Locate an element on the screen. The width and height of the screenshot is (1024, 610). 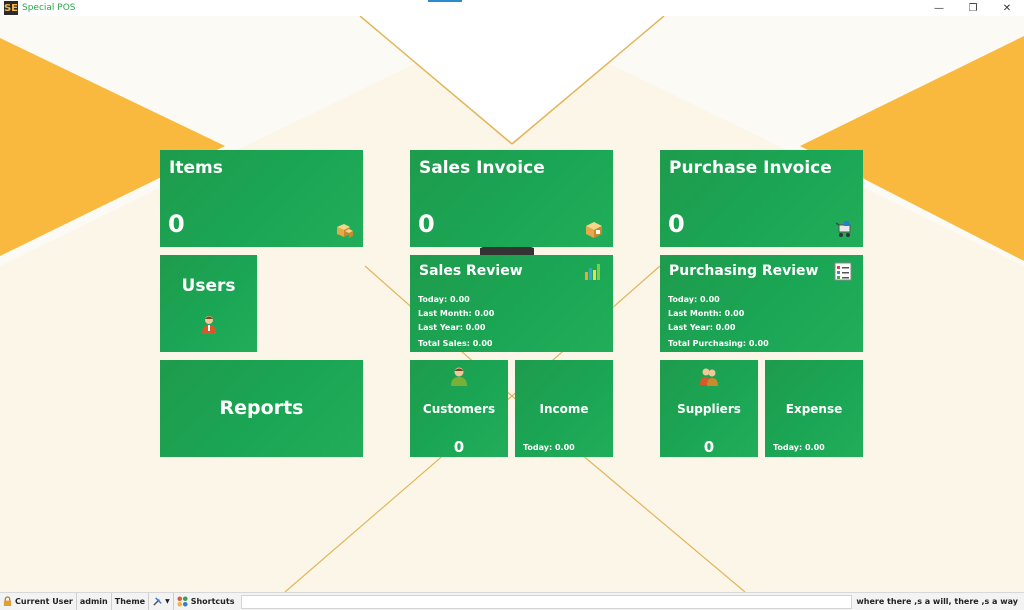
customers-title: Customers is located at coordinates (459, 409).